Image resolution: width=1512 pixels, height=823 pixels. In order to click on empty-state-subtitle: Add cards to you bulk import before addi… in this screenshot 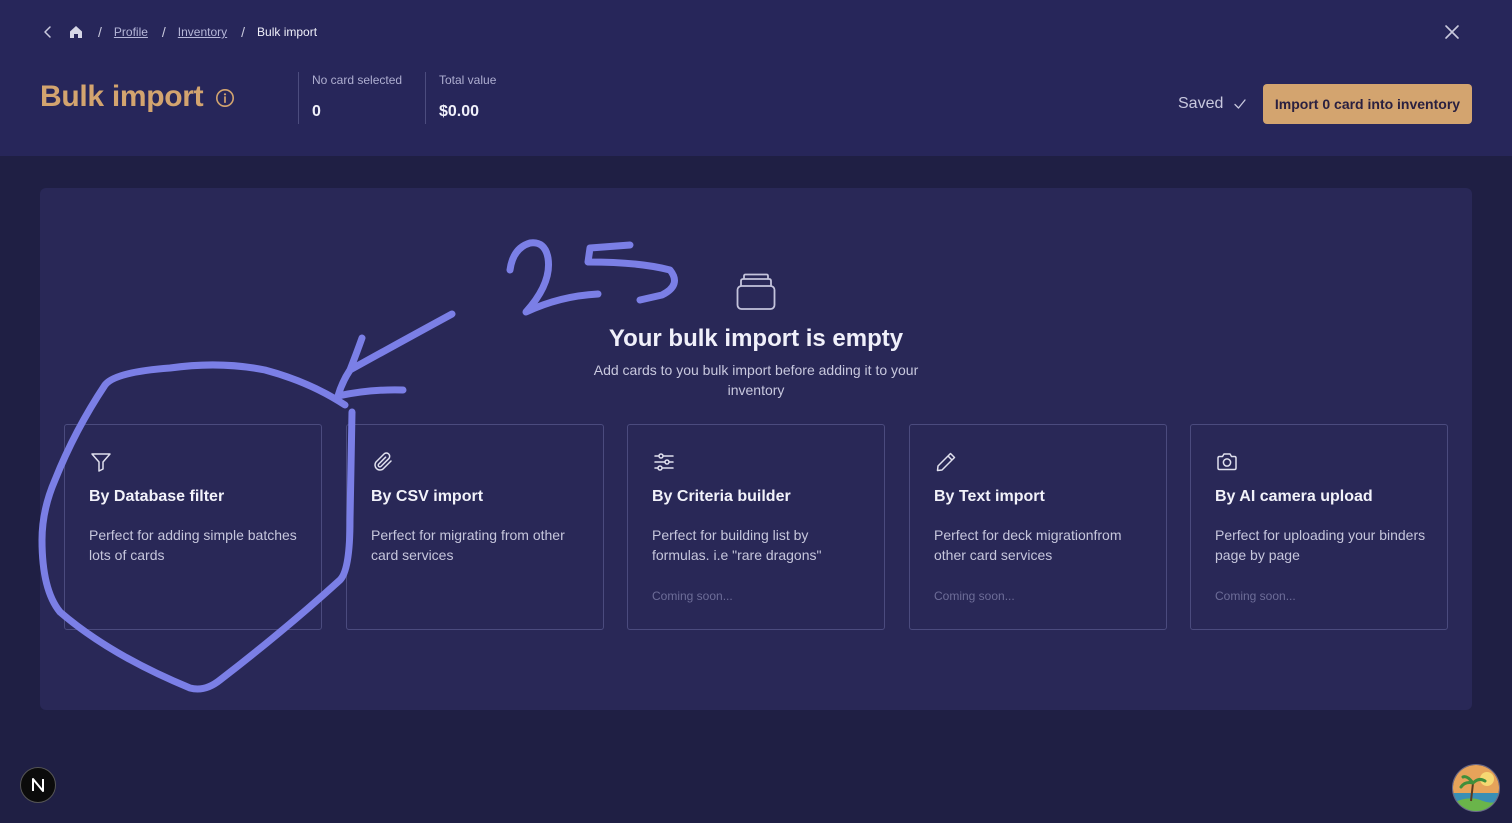, I will do `click(756, 380)`.